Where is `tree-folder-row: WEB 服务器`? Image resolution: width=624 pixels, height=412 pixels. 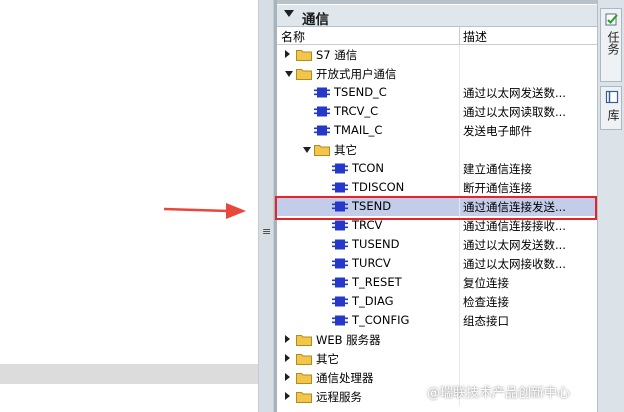 tree-folder-row: WEB 服务器 is located at coordinates (437, 339).